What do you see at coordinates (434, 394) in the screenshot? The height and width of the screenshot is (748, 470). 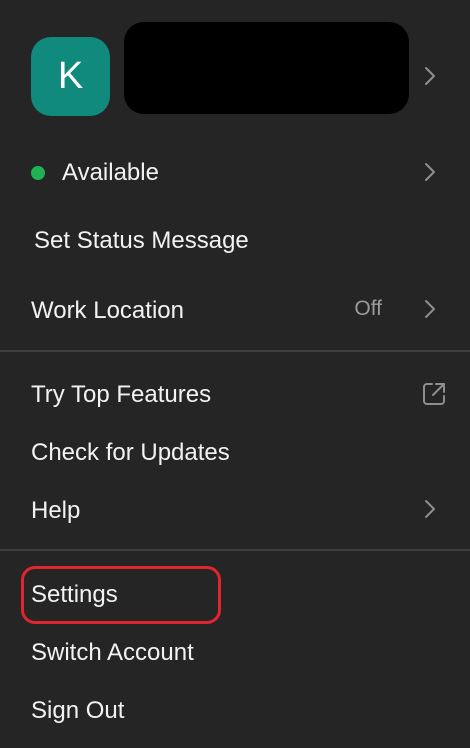 I see `external-link-icon` at bounding box center [434, 394].